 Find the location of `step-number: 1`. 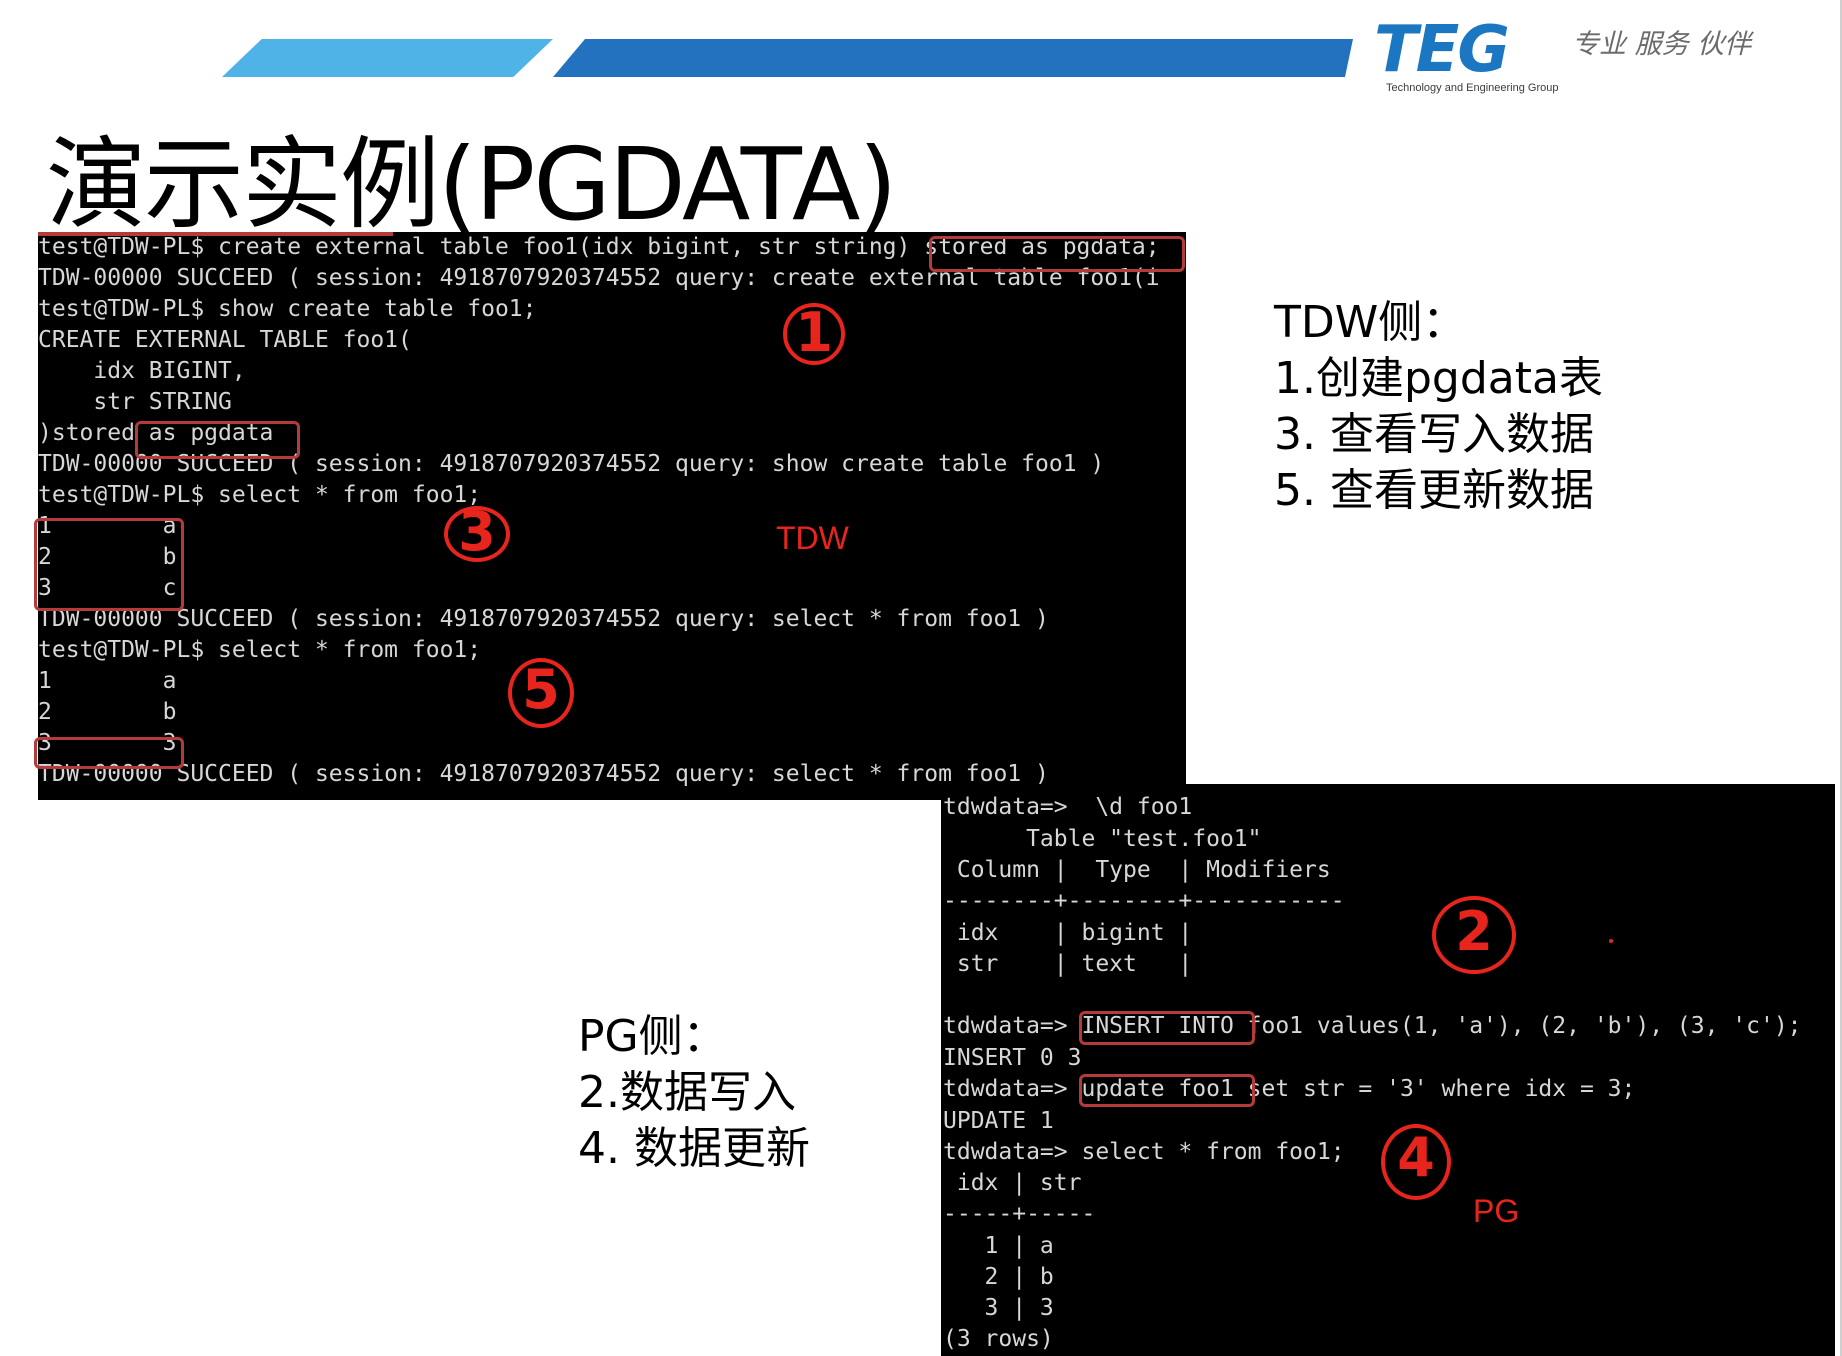

step-number: 1 is located at coordinates (814, 332).